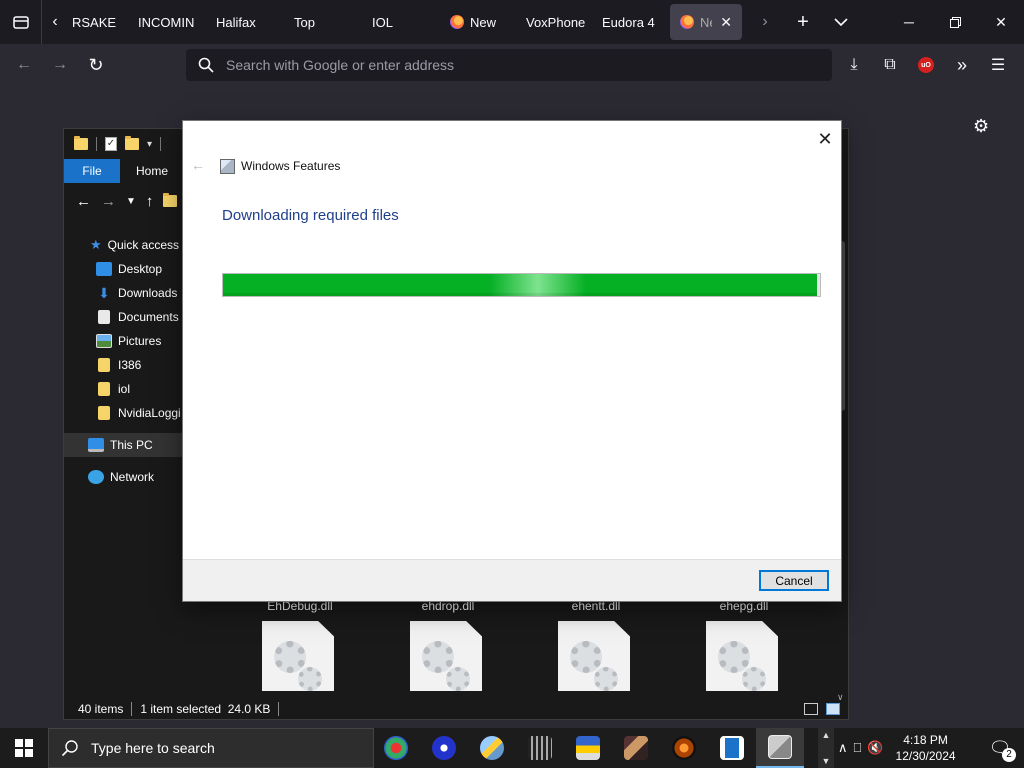 The width and height of the screenshot is (1024, 768). Describe the element at coordinates (998, 65) in the screenshot. I see `menu-button: ☰` at that location.